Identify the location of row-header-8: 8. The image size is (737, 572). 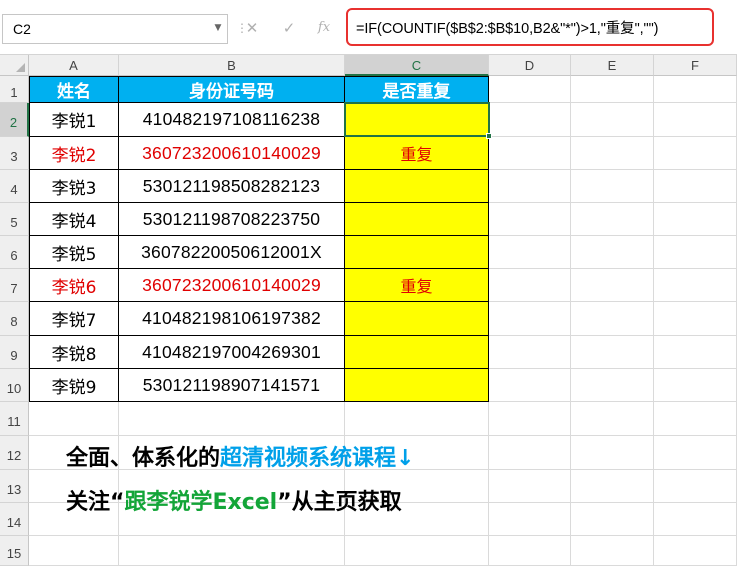
(14, 319).